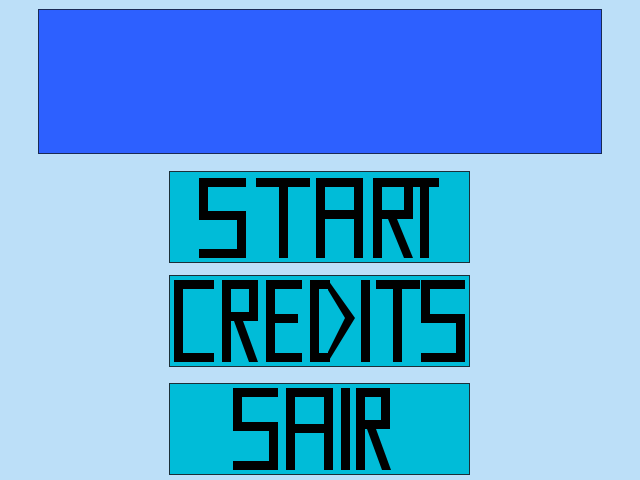  I want to click on sair-button: SAIR, so click(319, 429).